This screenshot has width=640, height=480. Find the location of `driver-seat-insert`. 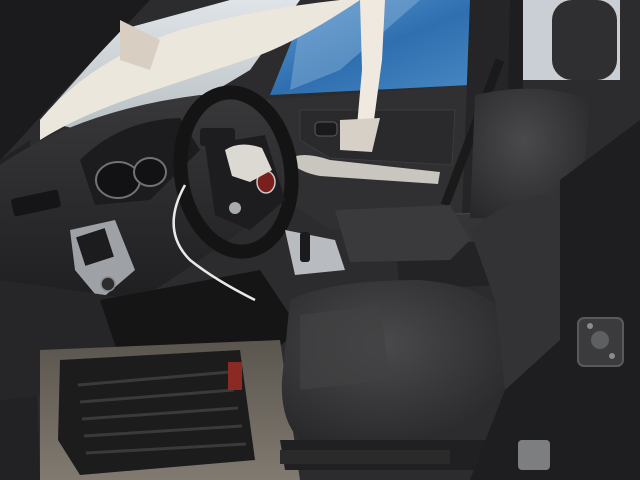

driver-seat-insert is located at coordinates (345, 347).